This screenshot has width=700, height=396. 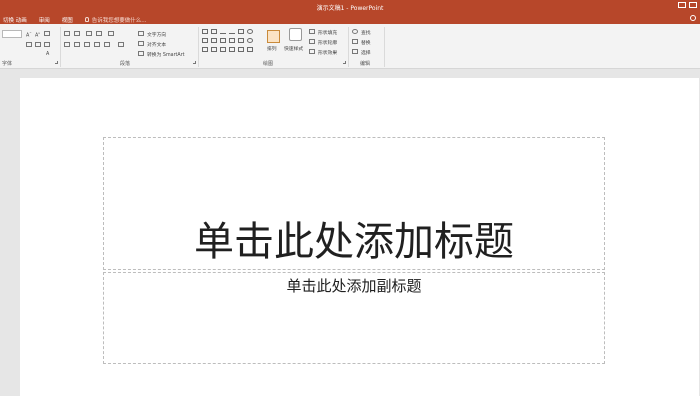 I want to click on connector-shape-icon, so click(x=223, y=49).